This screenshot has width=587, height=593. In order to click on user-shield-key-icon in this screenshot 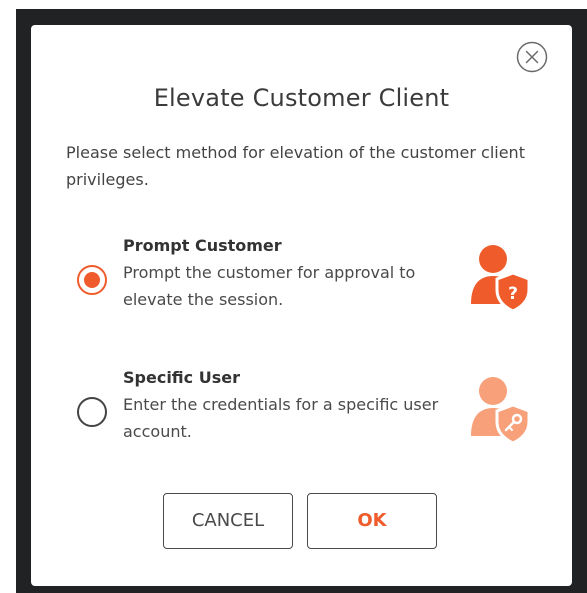, I will do `click(500, 406)`.